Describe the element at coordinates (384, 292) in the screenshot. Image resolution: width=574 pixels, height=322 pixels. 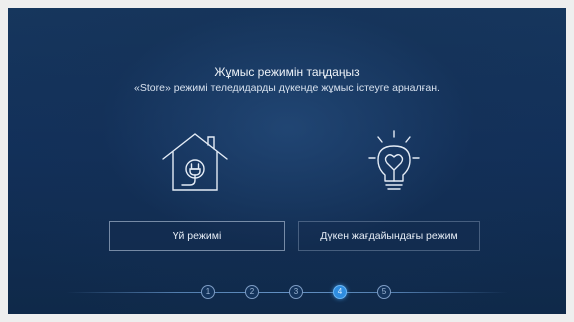
I see `step-5: 5` at that location.